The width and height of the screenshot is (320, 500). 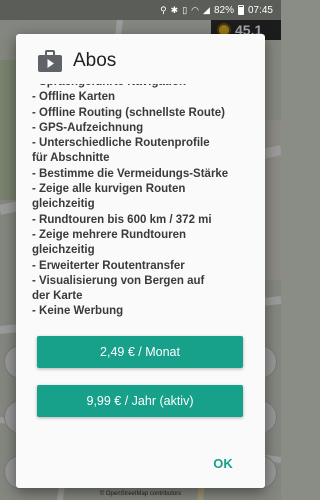 I want to click on feature-item: - Offline Karten, so click(x=74, y=97).